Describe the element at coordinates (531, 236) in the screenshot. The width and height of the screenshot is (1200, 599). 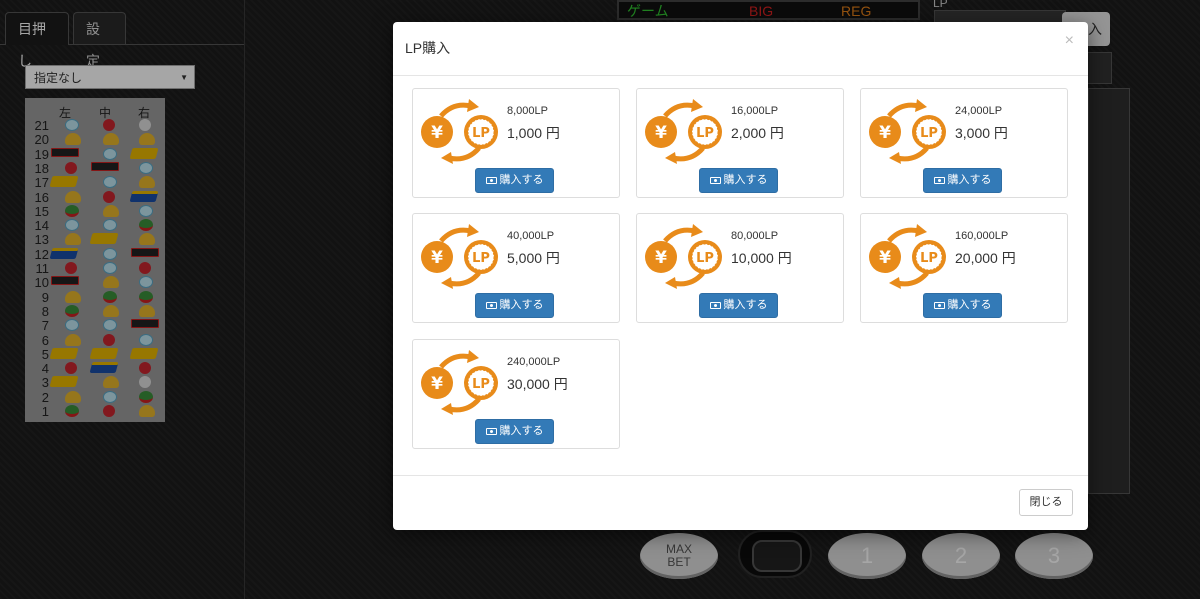
I see `product-lp-amount: 40,000LP` at that location.